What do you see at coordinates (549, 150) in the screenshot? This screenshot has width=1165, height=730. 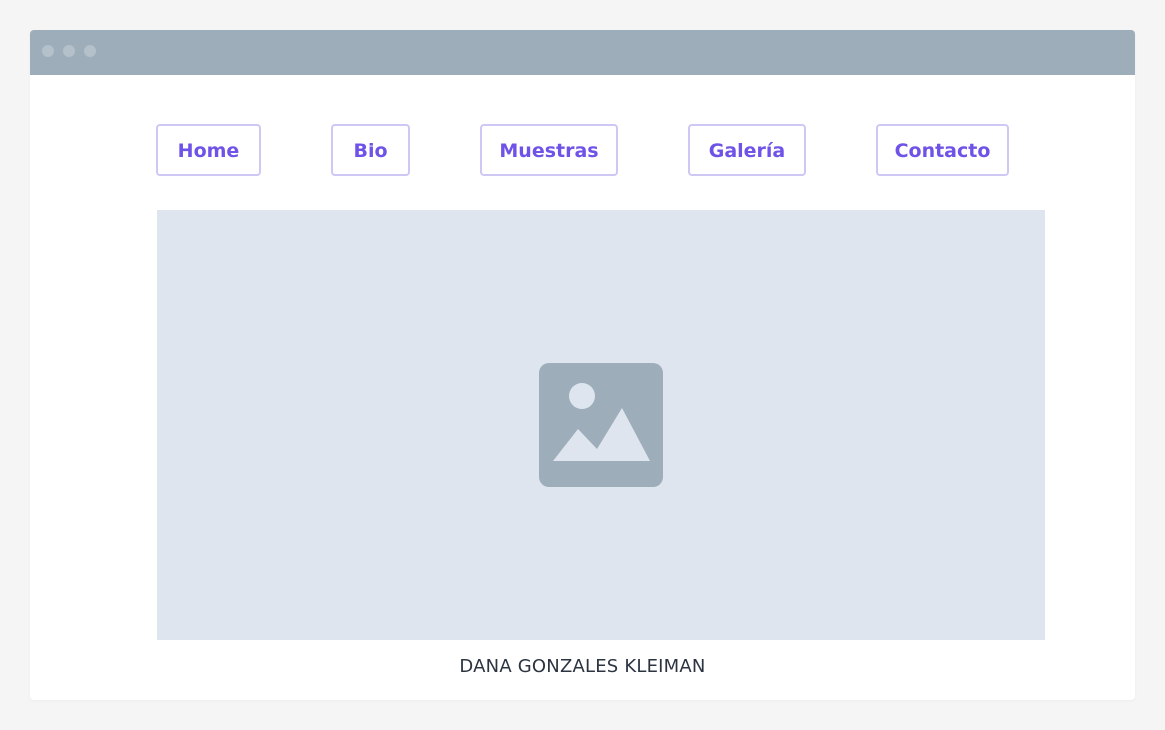 I see `nav-muestras-button: Muestras` at bounding box center [549, 150].